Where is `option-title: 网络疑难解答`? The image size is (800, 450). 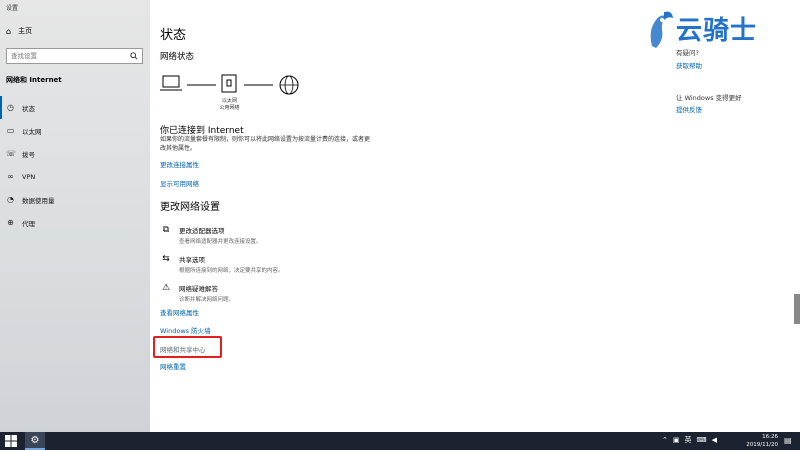 option-title: 网络疑难解答 is located at coordinates (198, 289).